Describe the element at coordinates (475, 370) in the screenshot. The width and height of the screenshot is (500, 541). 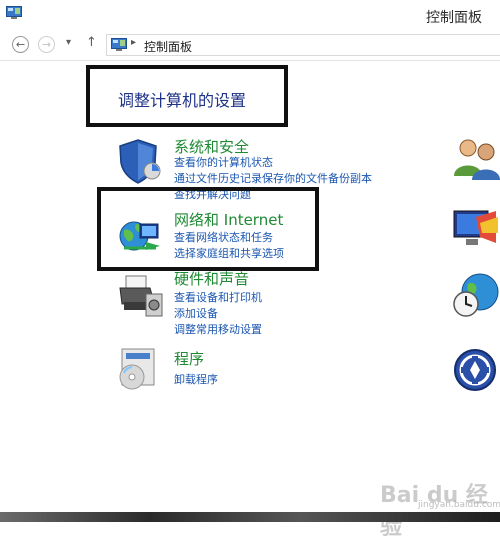
I see `ease-of-access-icon` at that location.